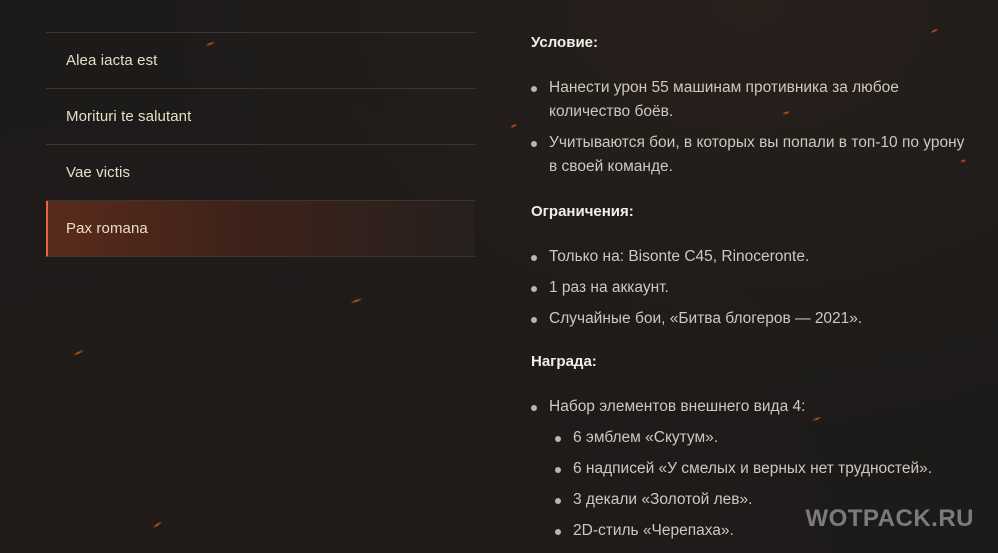  Describe the element at coordinates (98, 172) in the screenshot. I see `tab-label: Vae victis` at that location.